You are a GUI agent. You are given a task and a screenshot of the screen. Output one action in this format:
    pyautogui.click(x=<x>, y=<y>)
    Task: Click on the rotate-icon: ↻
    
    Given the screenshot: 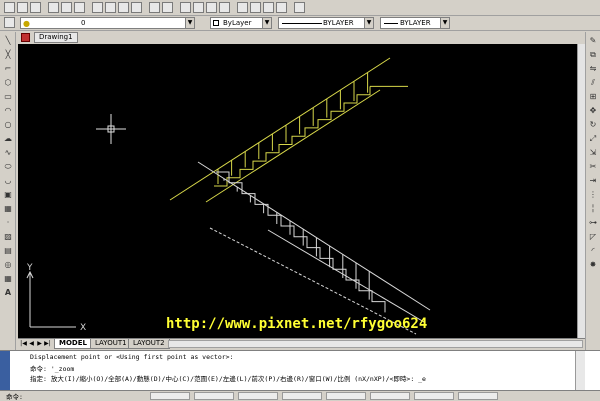 What is the action you would take?
    pyautogui.click(x=593, y=125)
    